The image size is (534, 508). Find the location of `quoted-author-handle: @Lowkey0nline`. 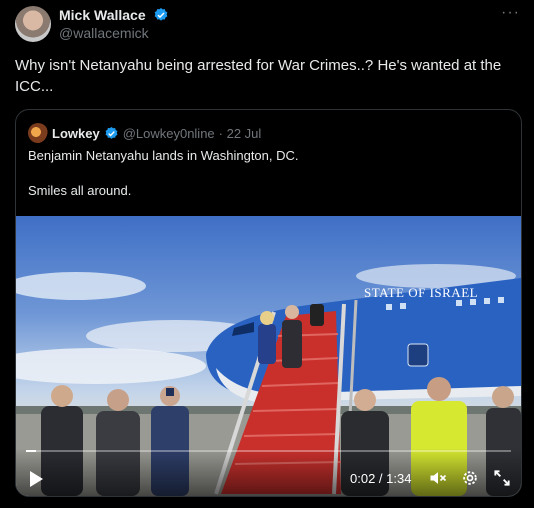

quoted-author-handle: @Lowkey0nline is located at coordinates (169, 133).